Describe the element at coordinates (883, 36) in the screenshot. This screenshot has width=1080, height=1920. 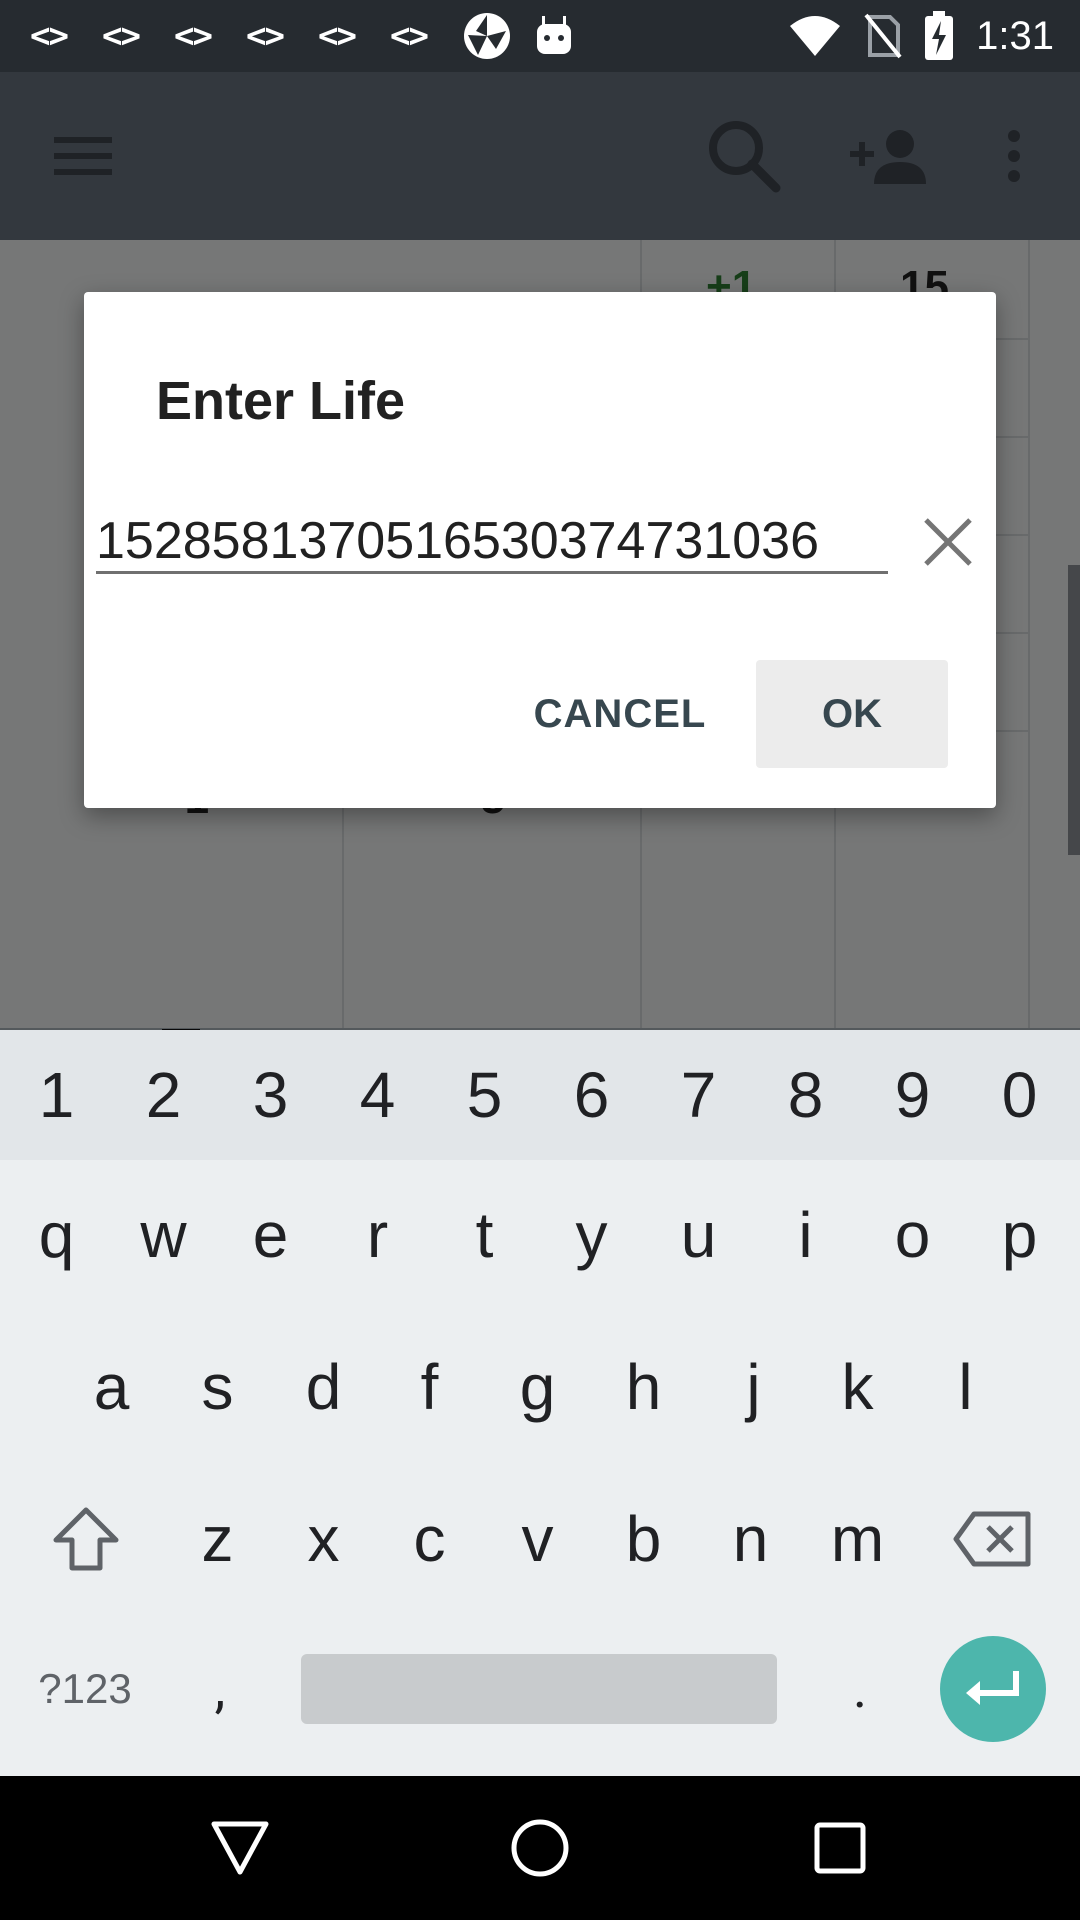
I see `no-sim-icon` at that location.